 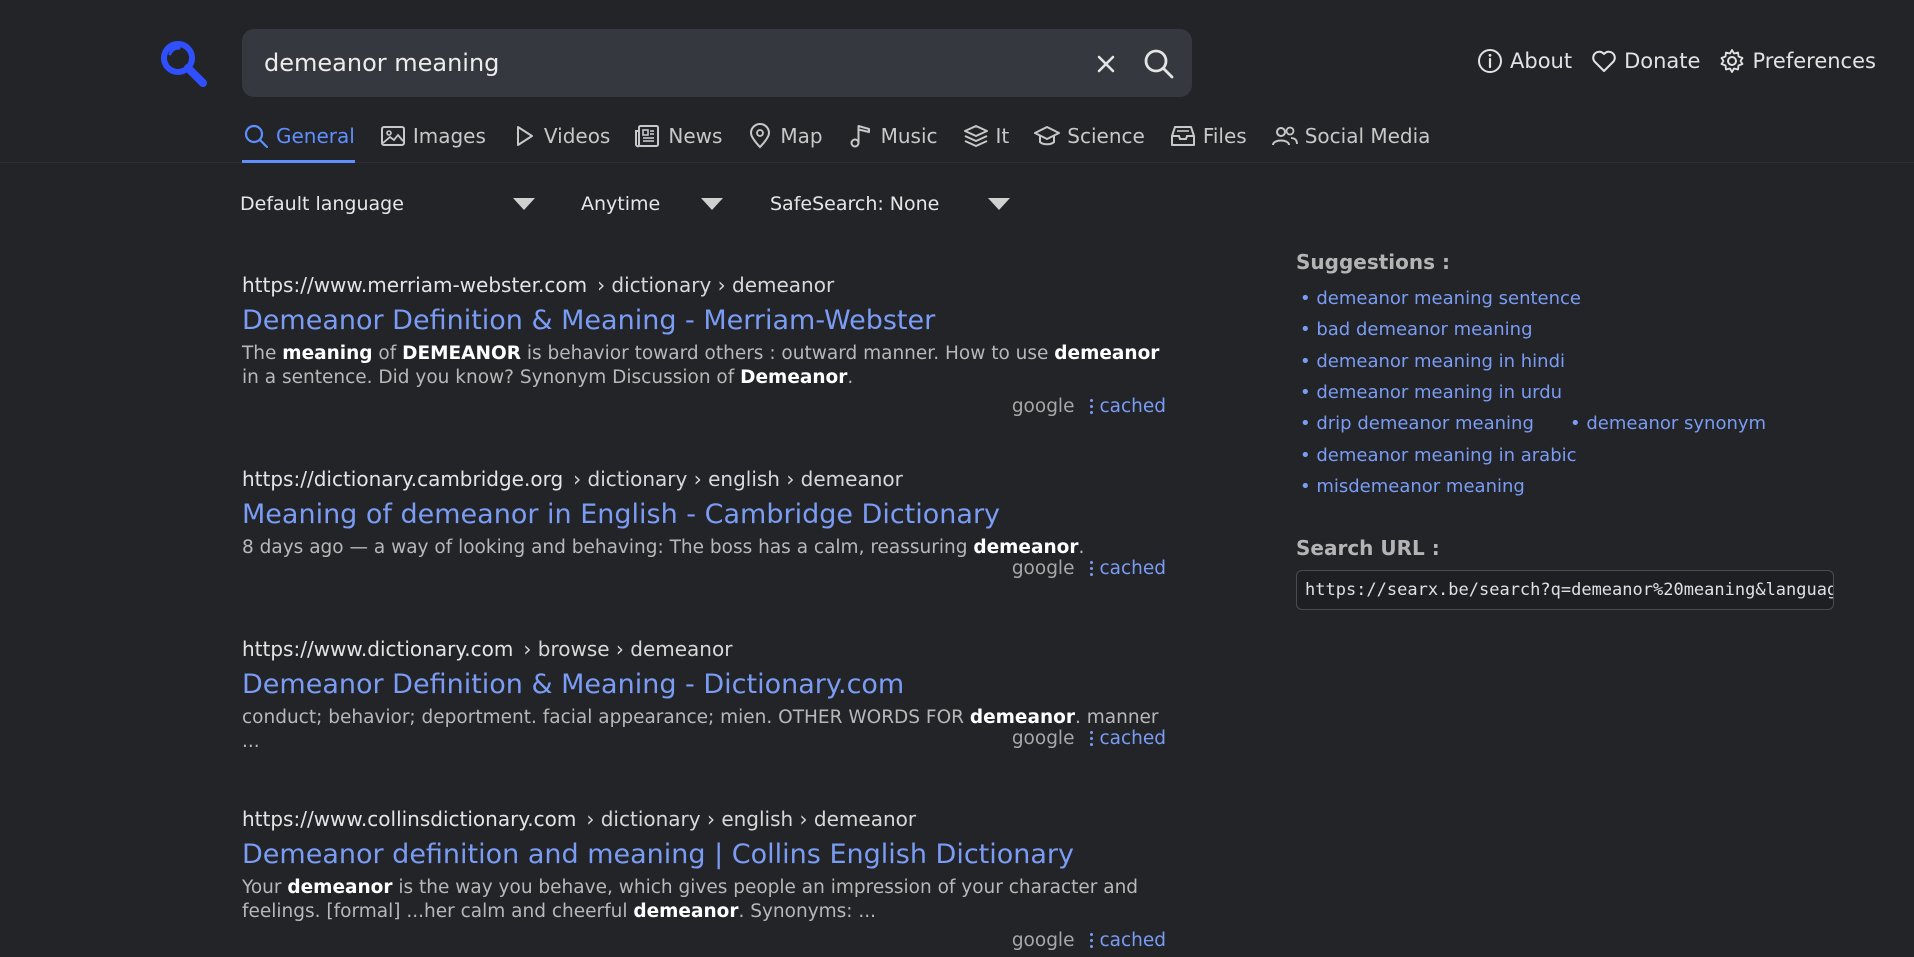 What do you see at coordinates (415, 285) in the screenshot?
I see `result-domain: https://www.merriam-webster.com` at bounding box center [415, 285].